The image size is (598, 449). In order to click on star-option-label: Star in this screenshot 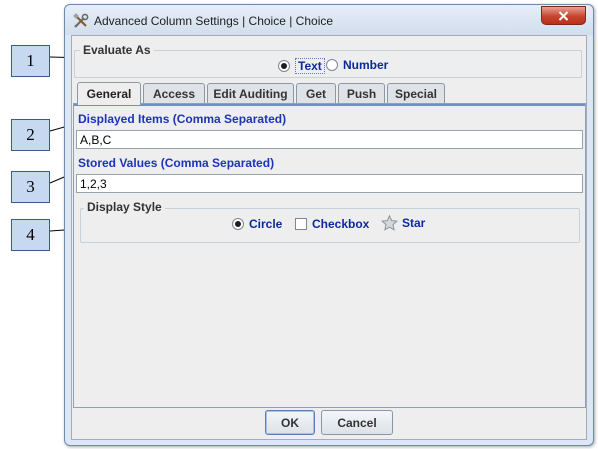, I will do `click(414, 223)`.